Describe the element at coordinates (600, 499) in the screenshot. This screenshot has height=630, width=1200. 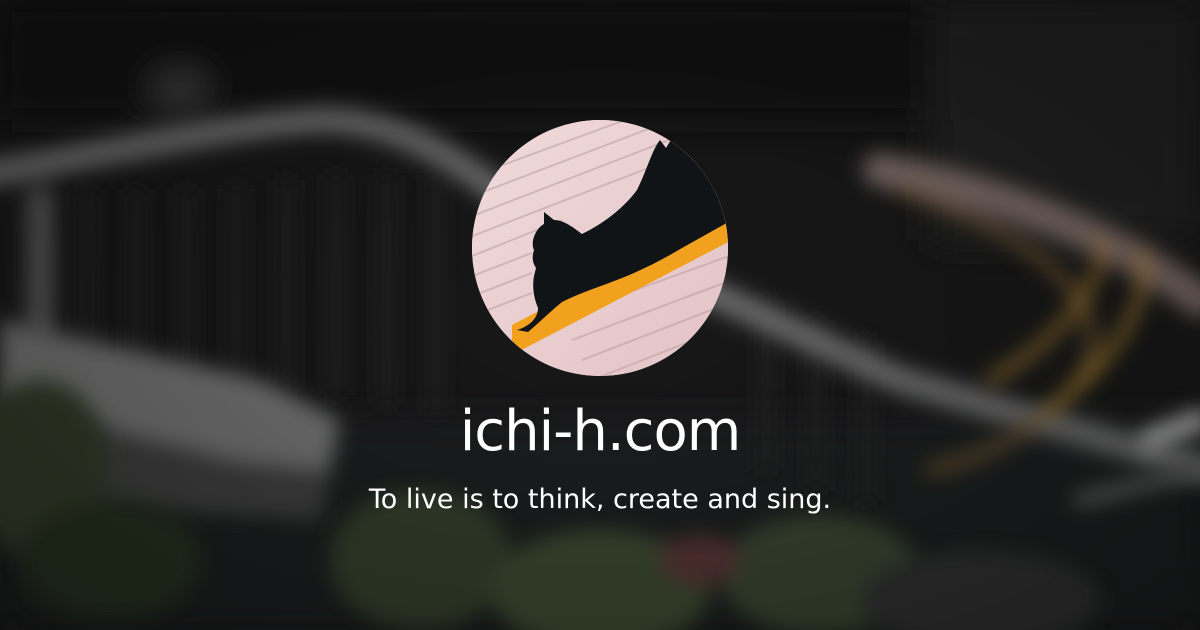
I see `site-tagline: To live is to think, create and sing.` at that location.